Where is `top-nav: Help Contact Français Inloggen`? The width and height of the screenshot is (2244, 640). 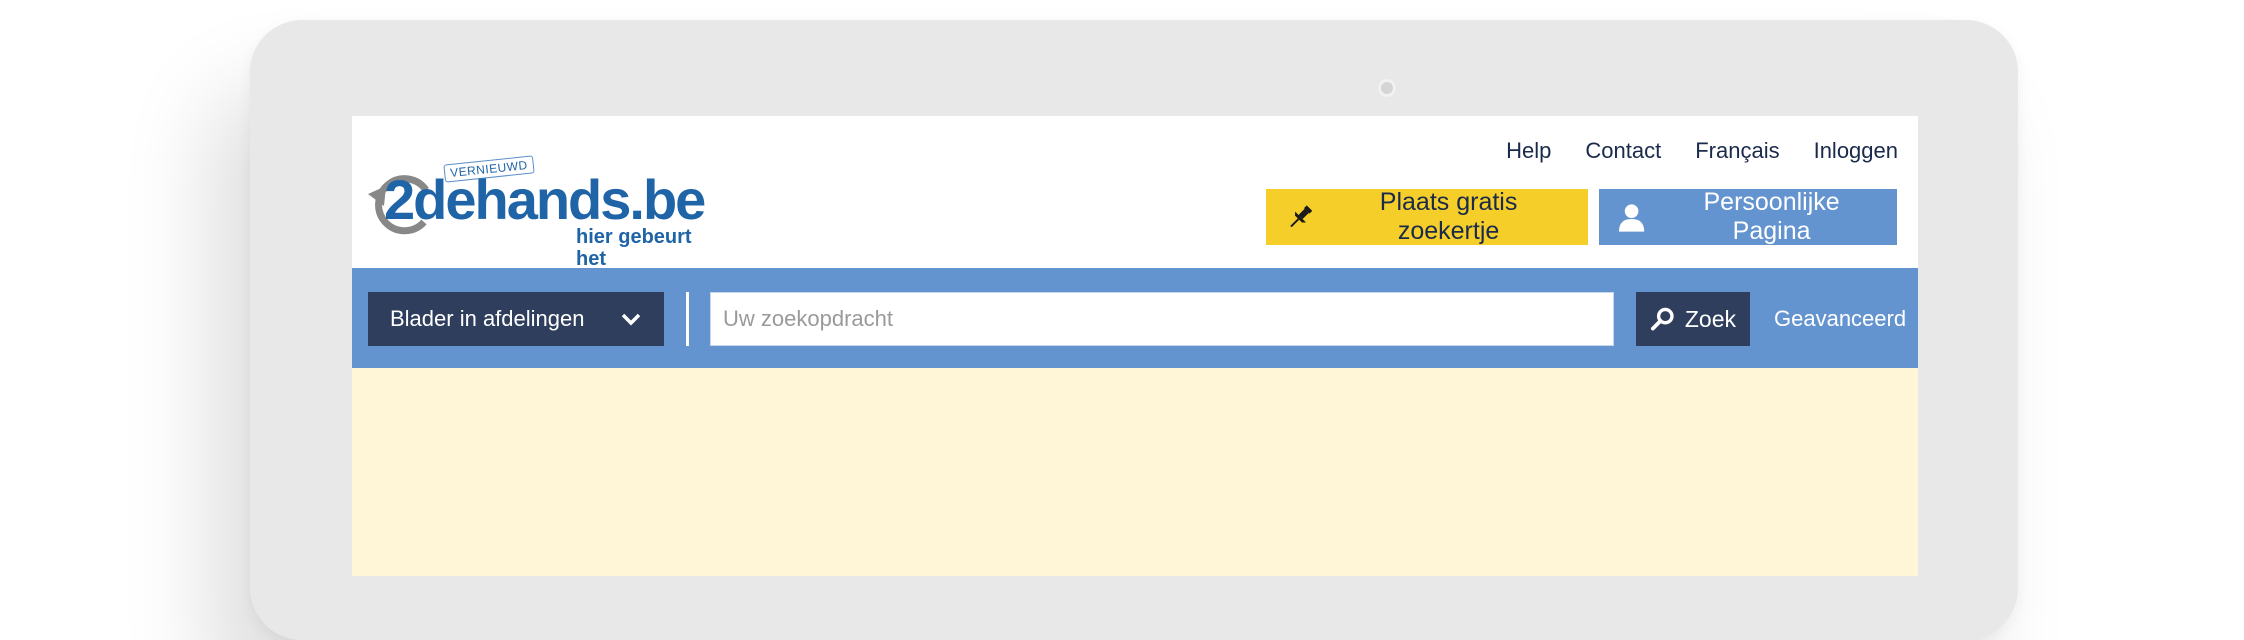 top-nav: Help Contact Français Inloggen is located at coordinates (1702, 151).